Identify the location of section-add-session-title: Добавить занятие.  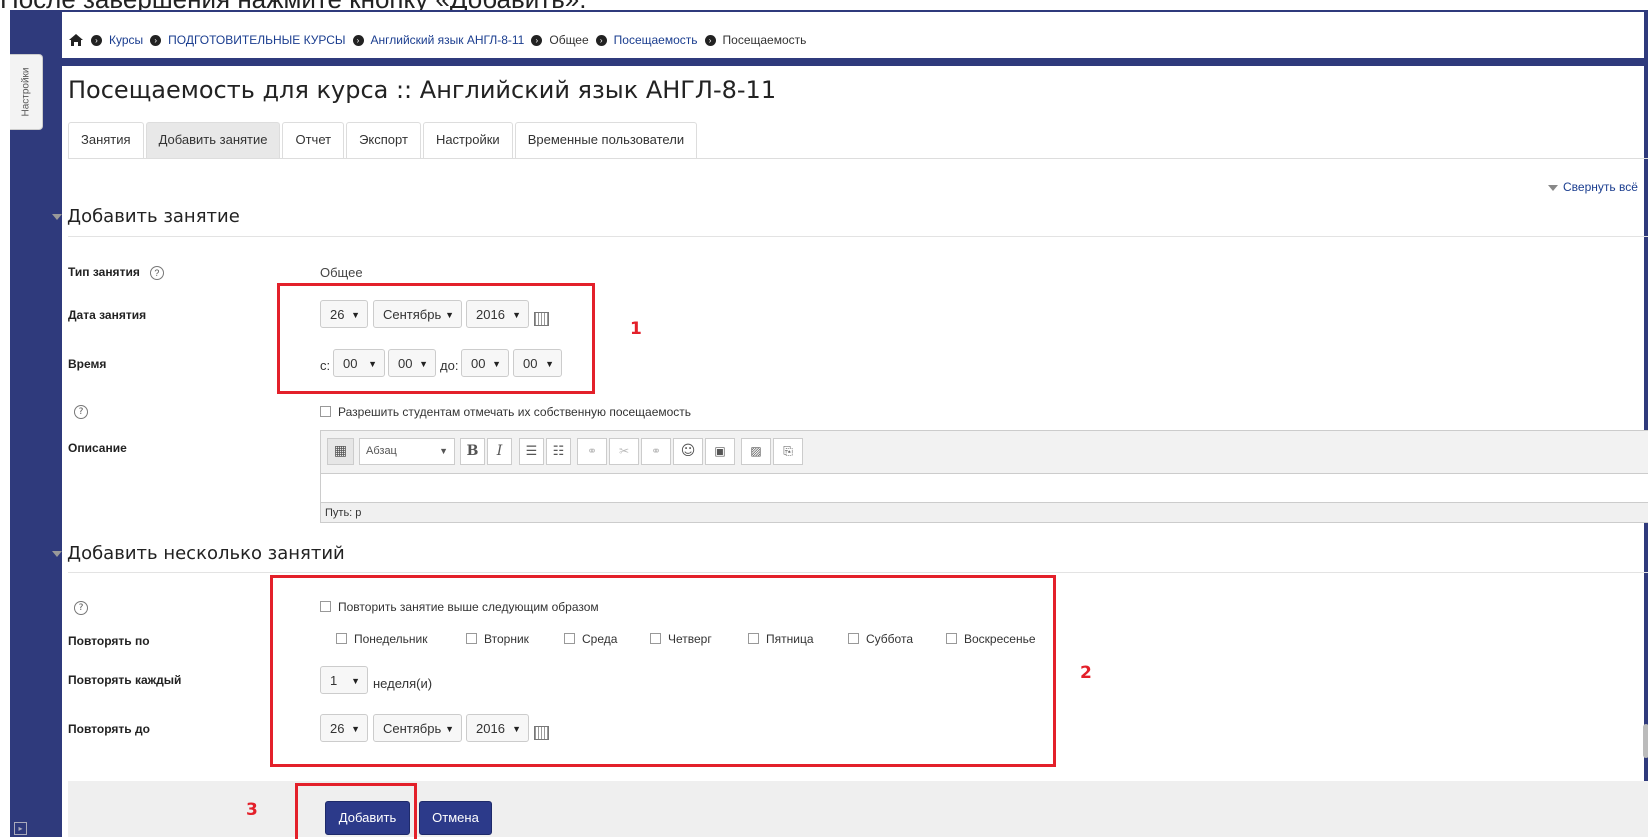
(153, 216).